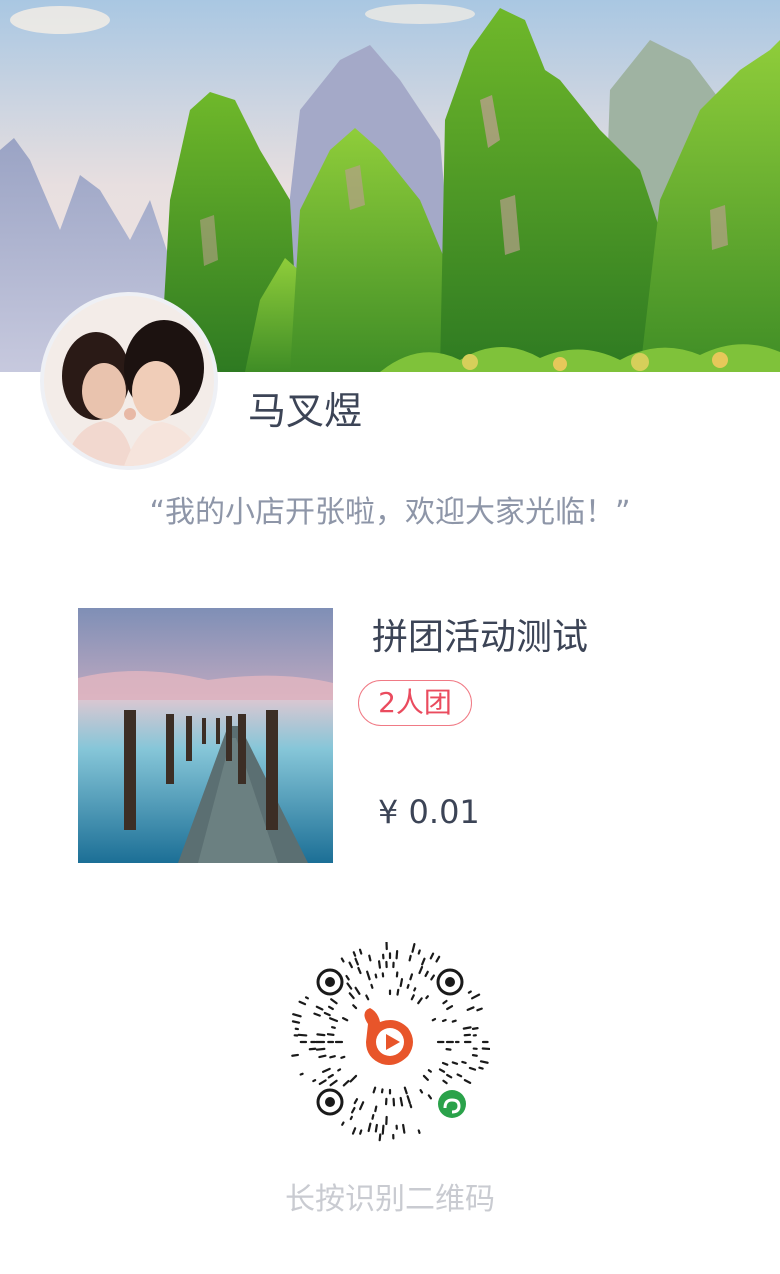 This screenshot has height=1274, width=780. What do you see at coordinates (480, 638) in the screenshot?
I see `product-title: 拼团活动测试` at bounding box center [480, 638].